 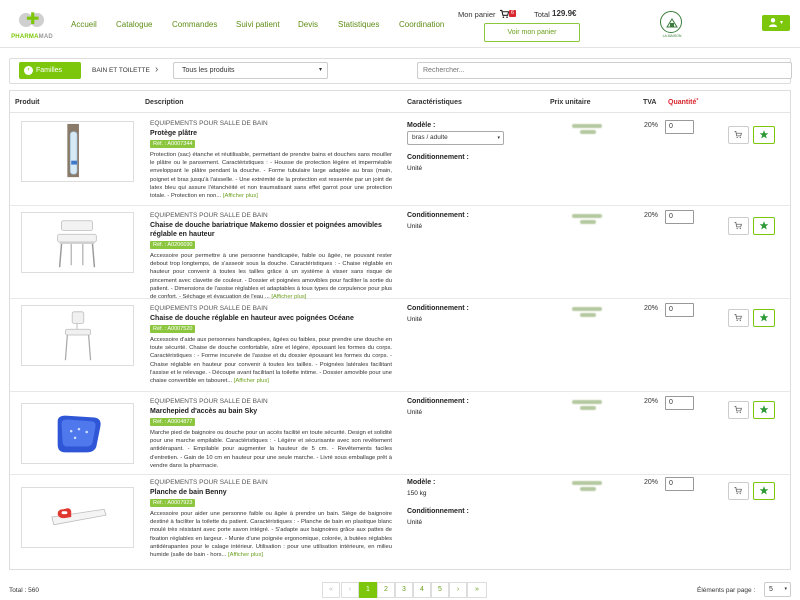 I want to click on total-count: Total : 560, so click(x=24, y=590).